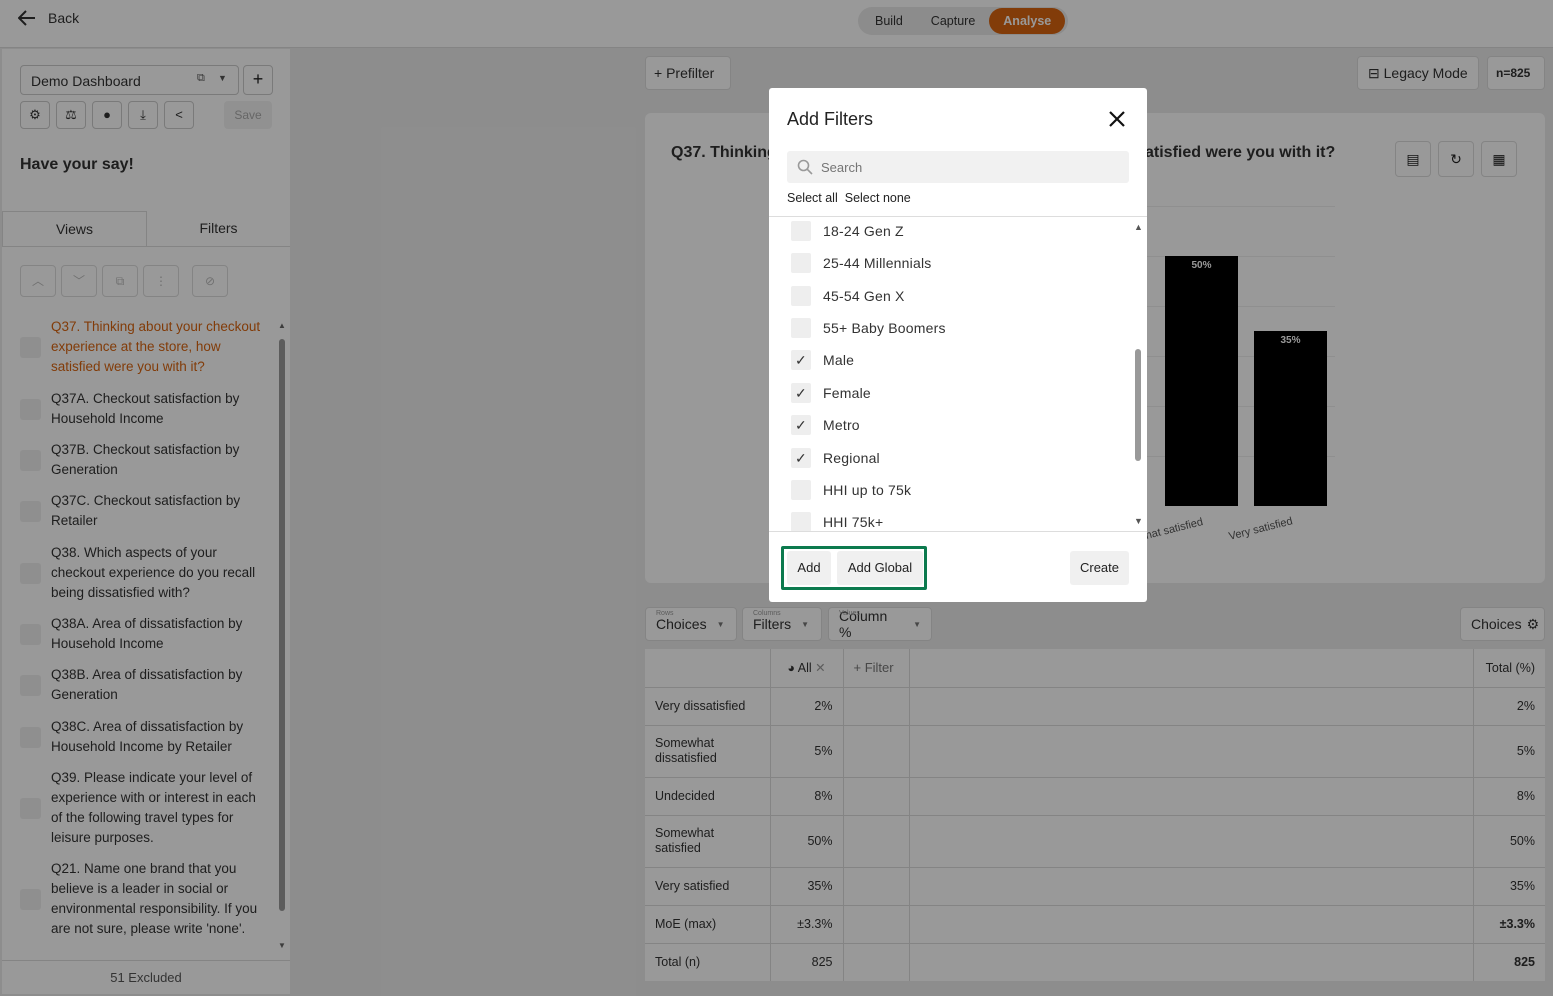  Describe the element at coordinates (1099, 568) in the screenshot. I see `create-button: Create` at that location.